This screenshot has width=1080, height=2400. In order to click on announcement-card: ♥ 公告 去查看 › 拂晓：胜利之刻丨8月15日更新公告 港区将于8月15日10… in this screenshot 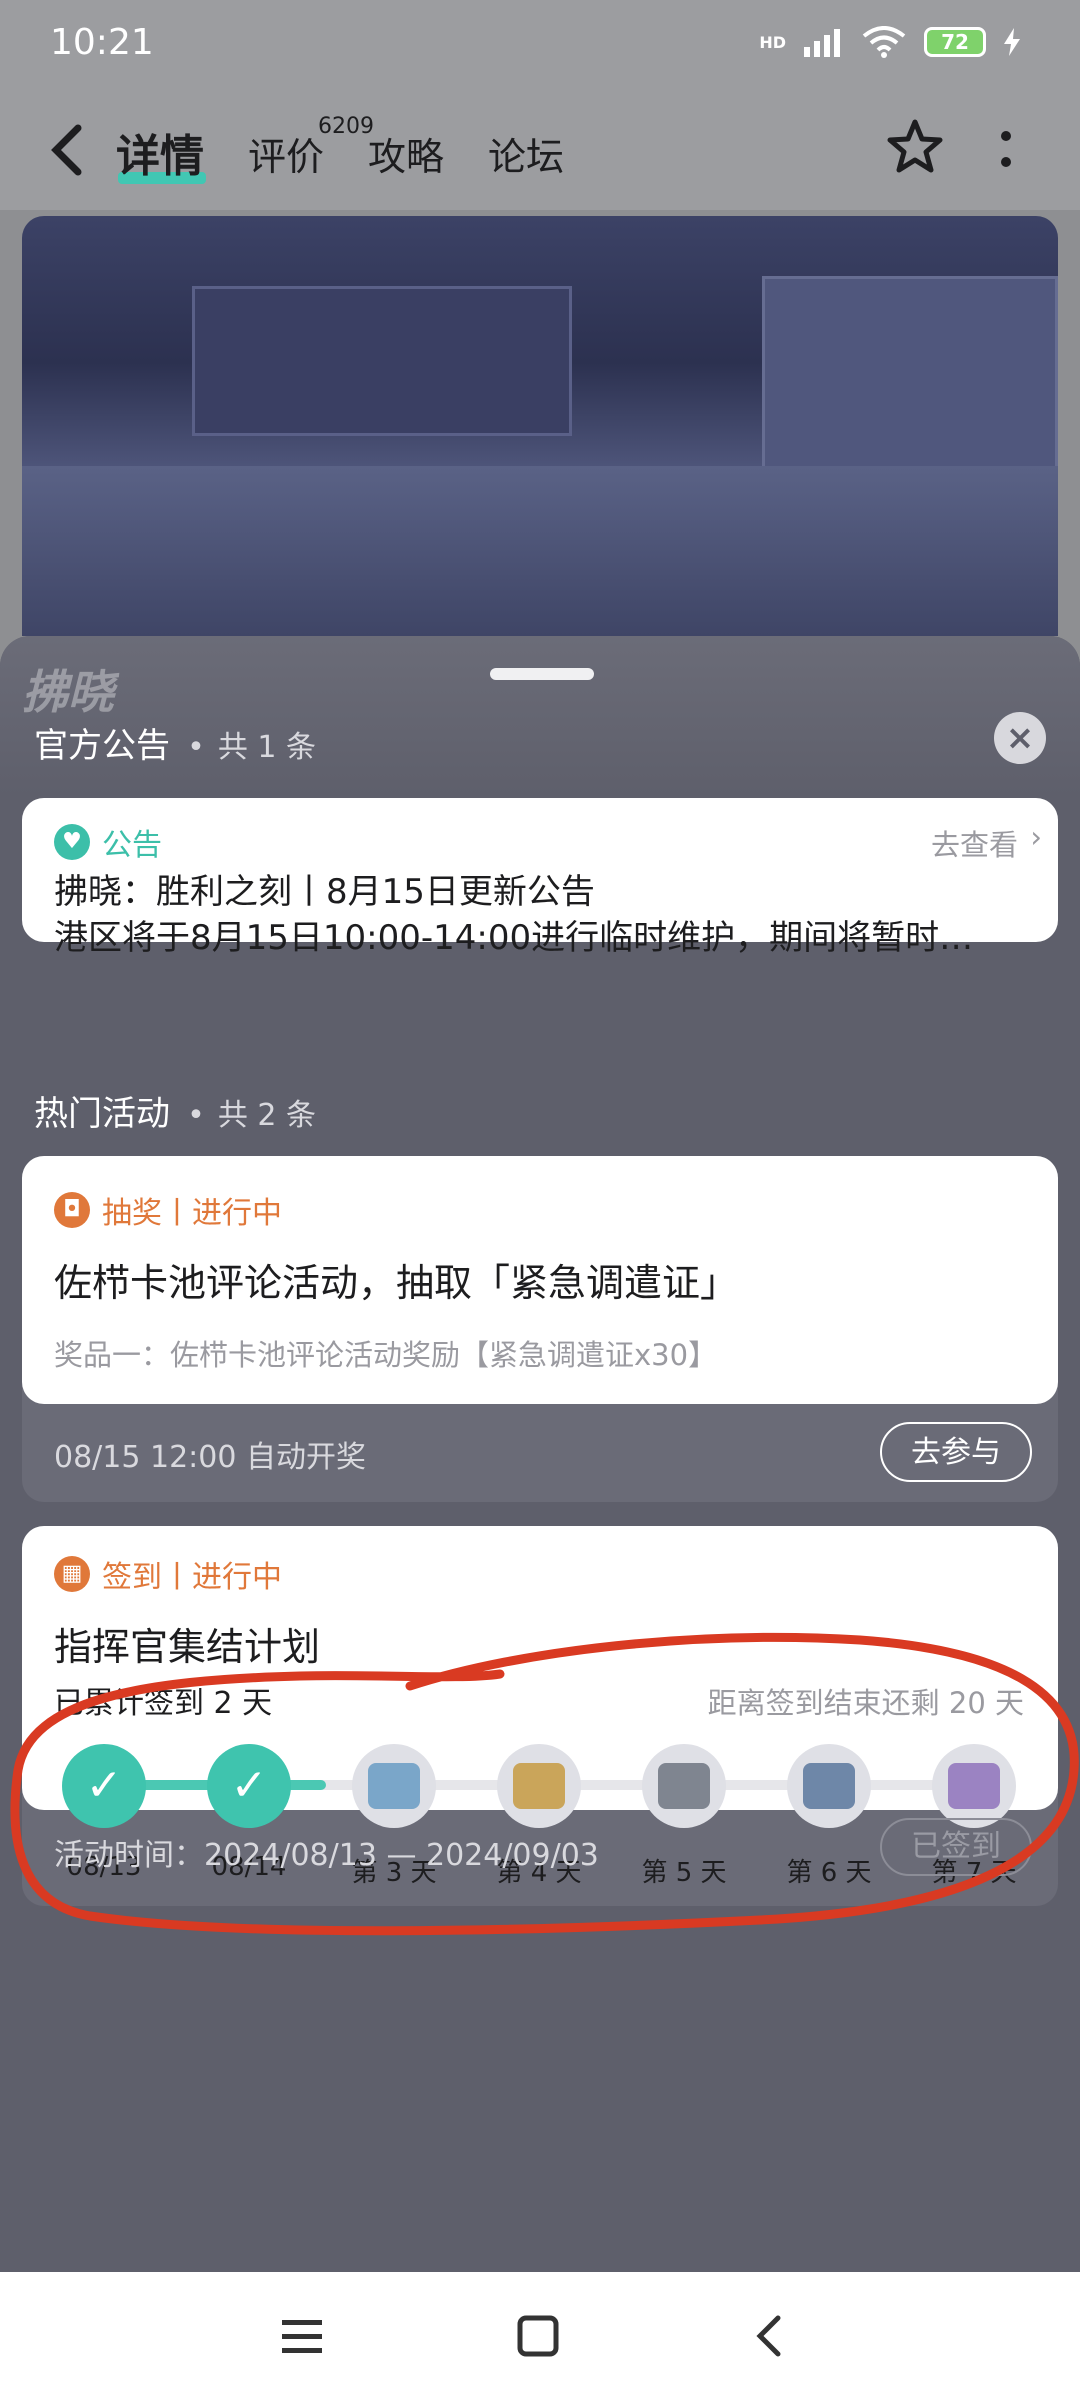, I will do `click(540, 878)`.